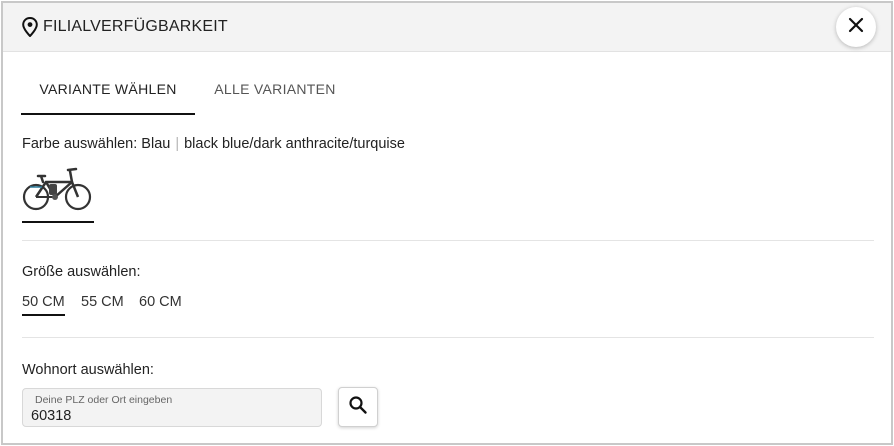 This screenshot has width=894, height=446. Describe the element at coordinates (275, 90) in the screenshot. I see `tab-all-variants: ALLE VARIANTEN` at that location.